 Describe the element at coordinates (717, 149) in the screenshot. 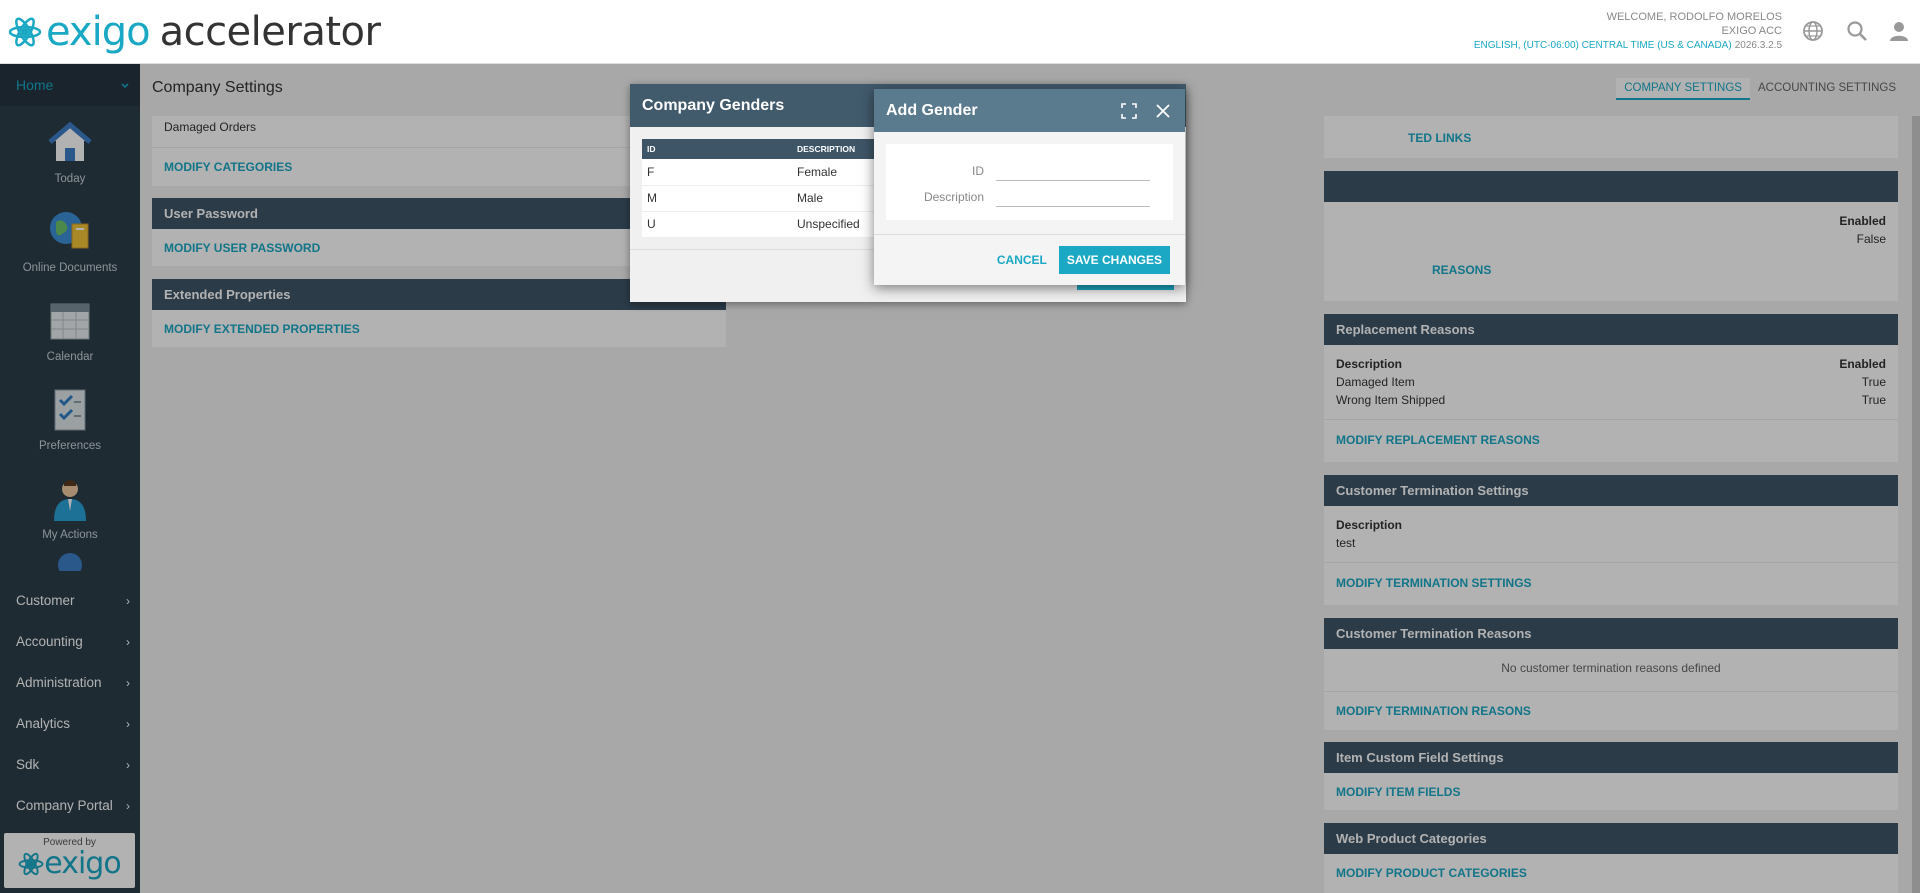

I see `col-id: ID` at that location.